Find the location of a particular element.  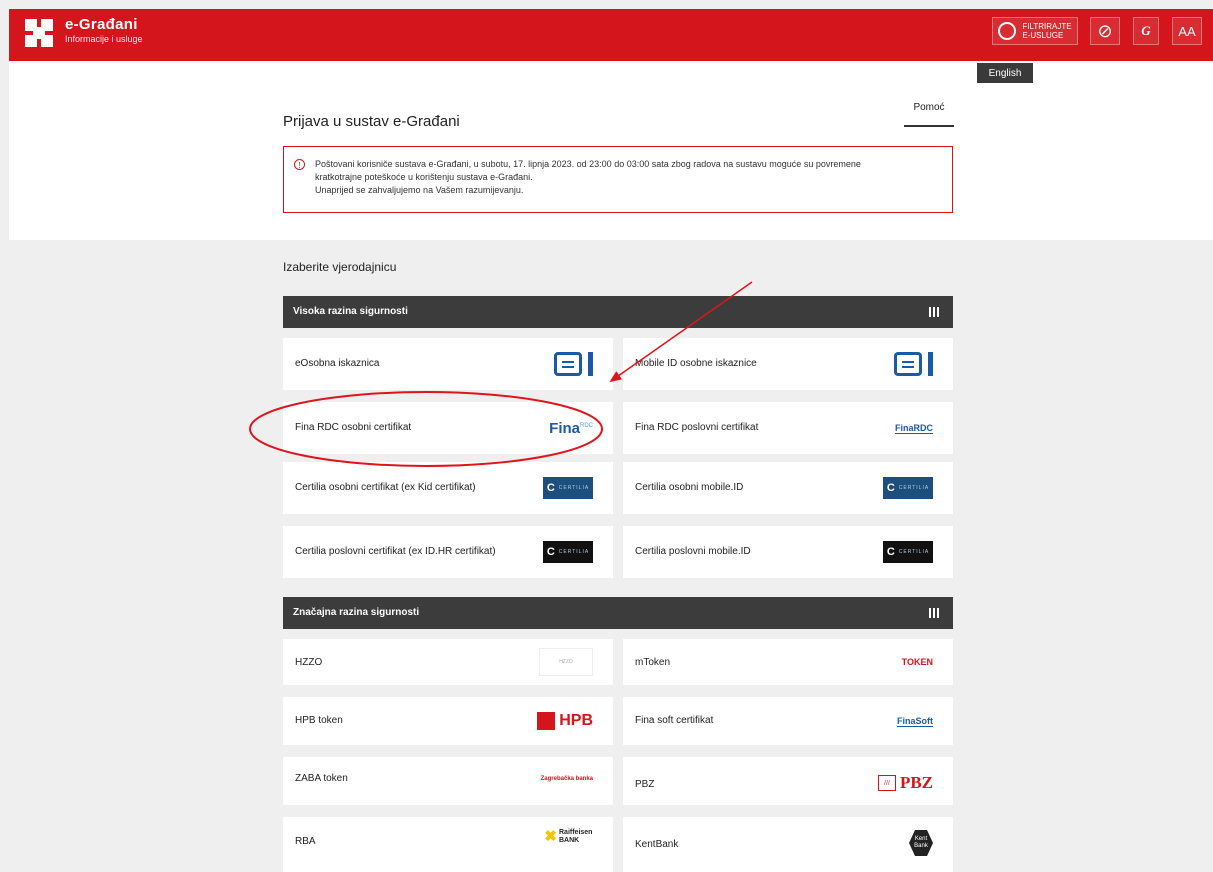

choose-credential-label: Izaberite vjerodajnicu is located at coordinates (340, 267).